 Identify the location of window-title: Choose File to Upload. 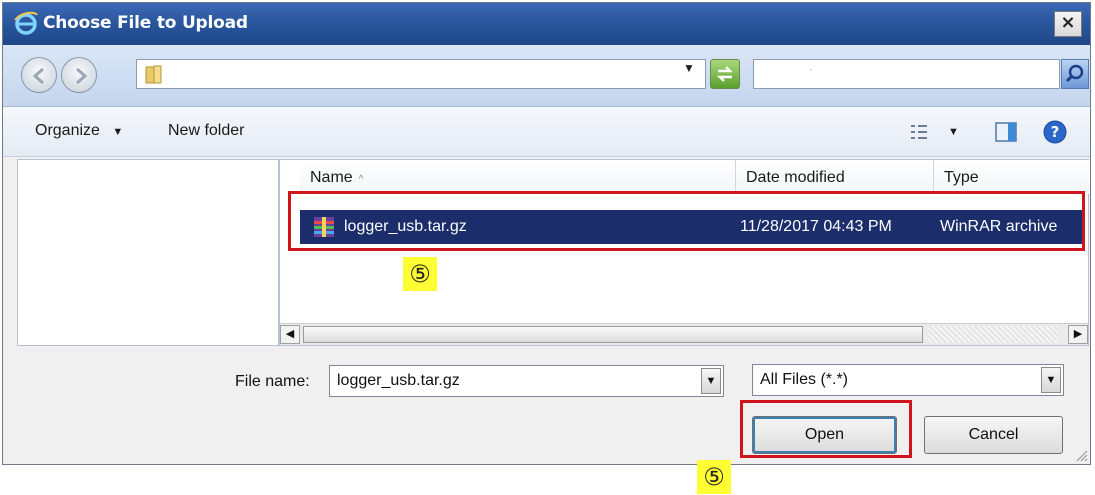
(145, 23).